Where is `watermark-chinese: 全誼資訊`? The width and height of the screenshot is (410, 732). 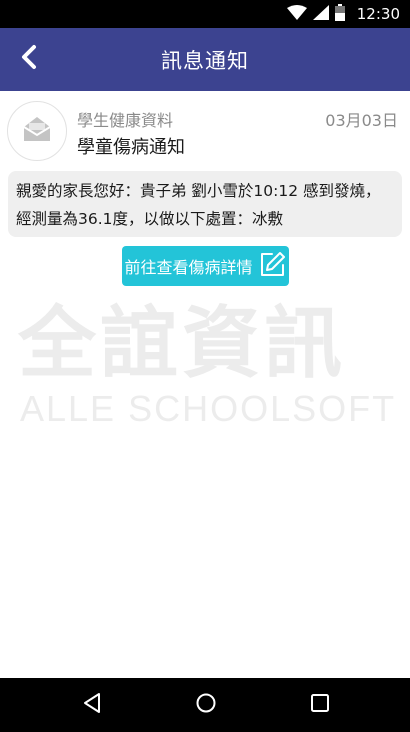 watermark-chinese: 全誼資訊 is located at coordinates (182, 344).